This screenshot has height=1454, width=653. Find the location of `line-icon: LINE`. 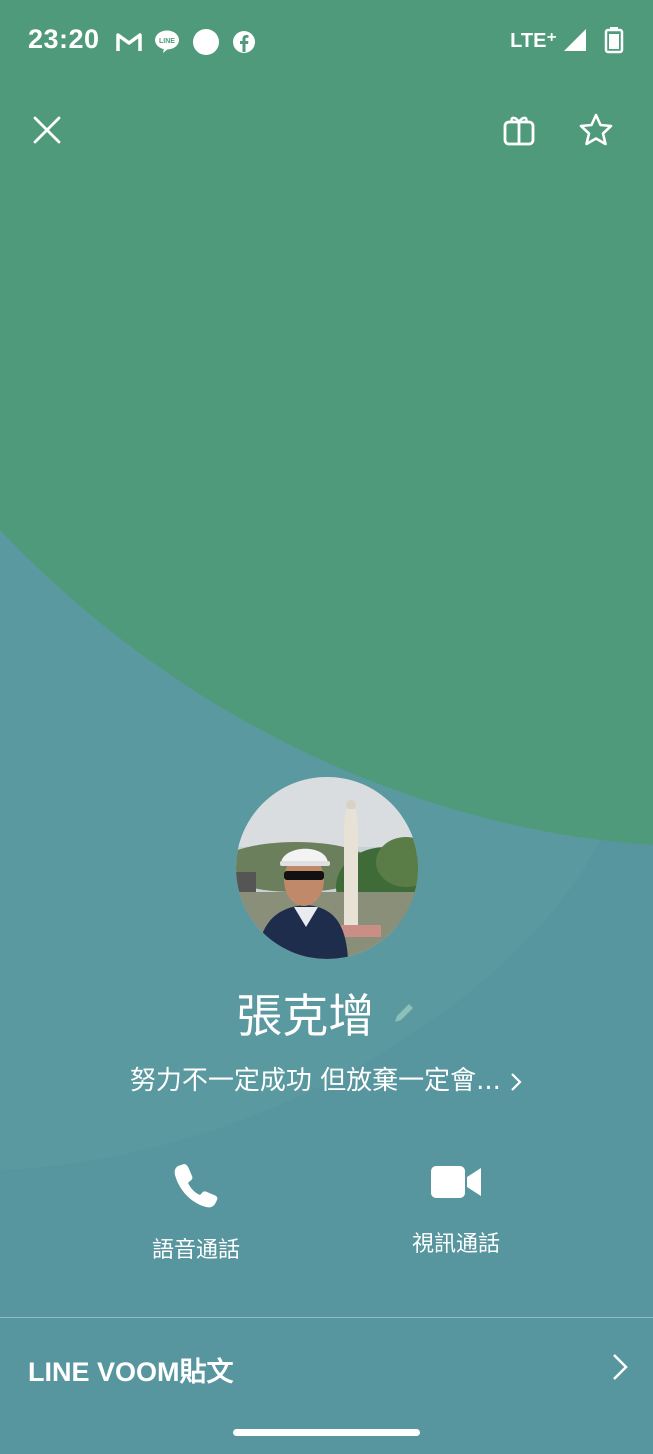

line-icon: LINE is located at coordinates (167, 41).